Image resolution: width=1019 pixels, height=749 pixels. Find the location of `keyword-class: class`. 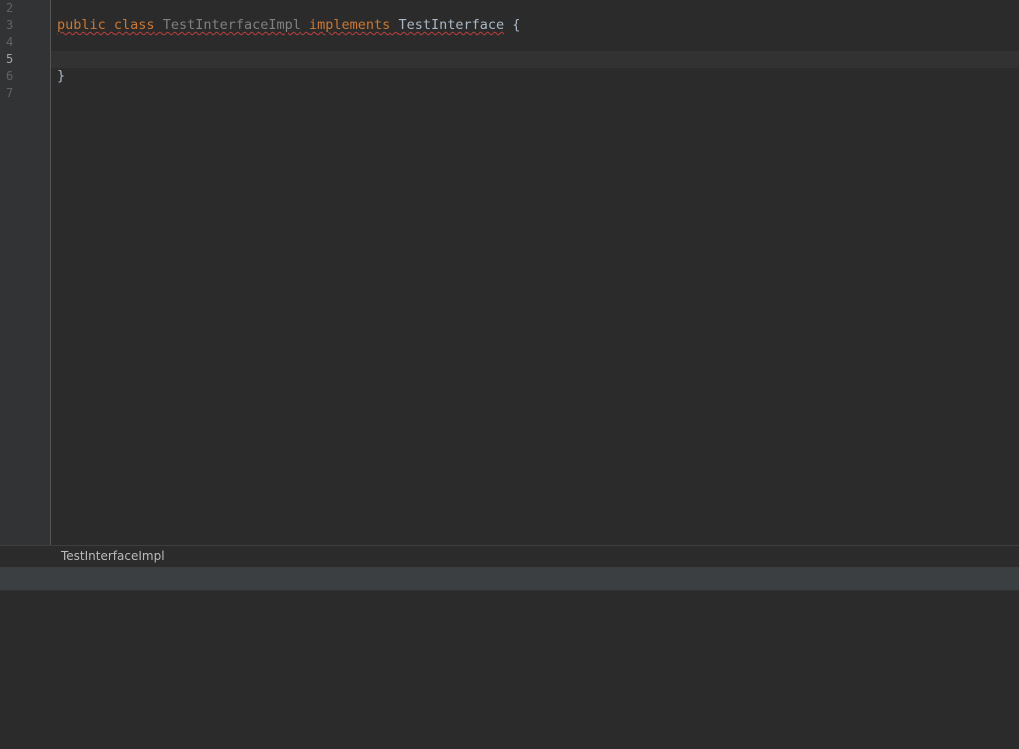

keyword-class: class is located at coordinates (134, 25).